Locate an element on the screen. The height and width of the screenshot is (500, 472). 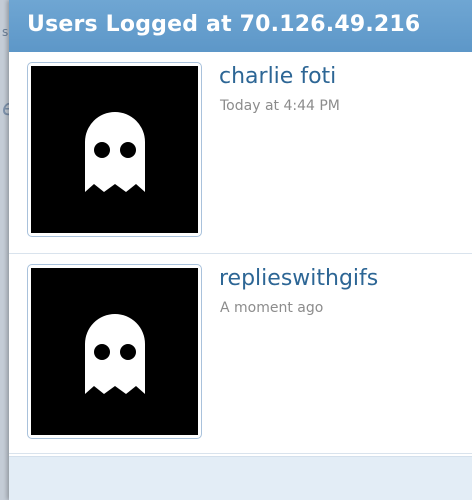
username-link: replieswithgifs is located at coordinates (298, 278).